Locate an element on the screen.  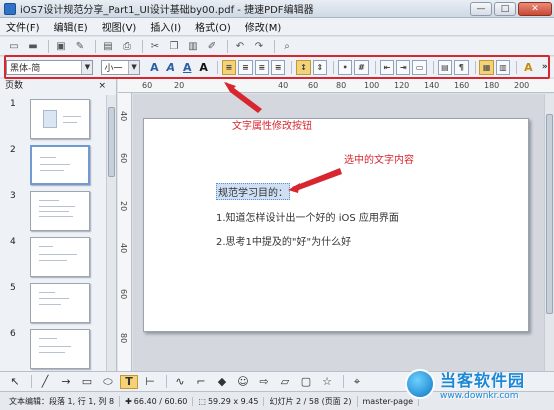
redo-icon: ↷ is located at coordinates (259, 46).